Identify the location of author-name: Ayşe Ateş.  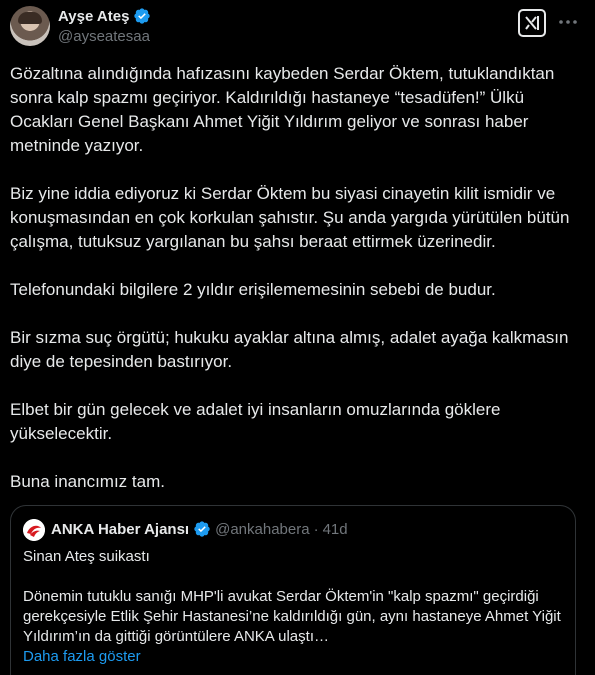
(93, 16).